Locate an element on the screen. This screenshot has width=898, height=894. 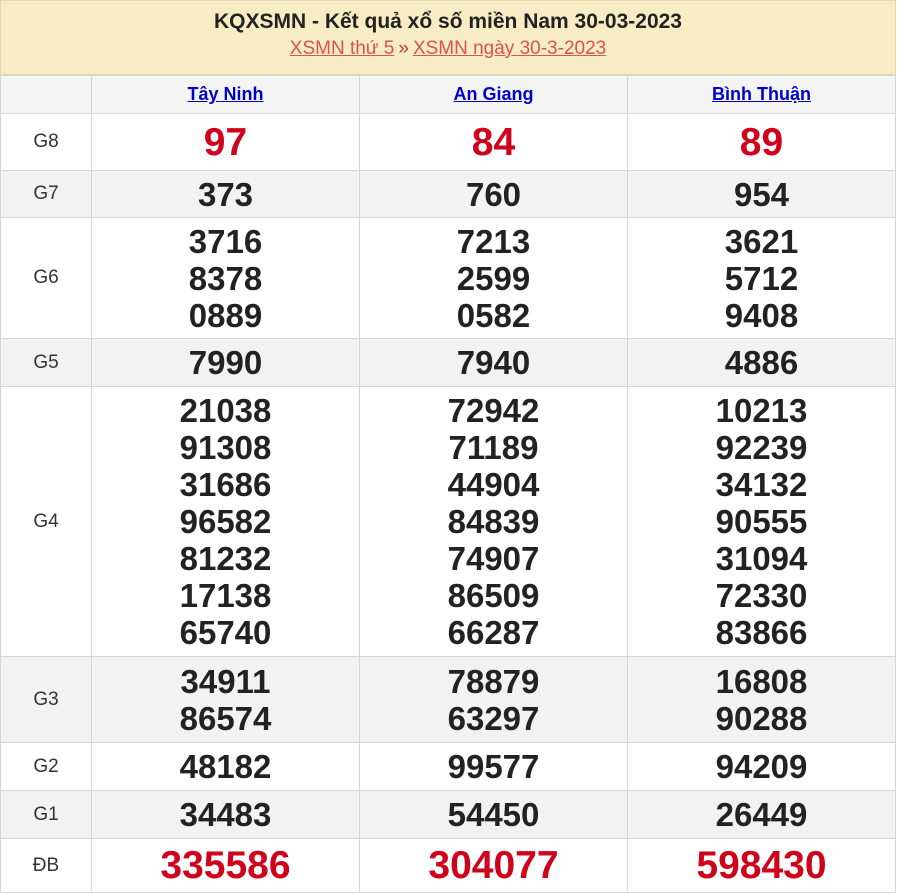
corner-cell is located at coordinates (46, 94).